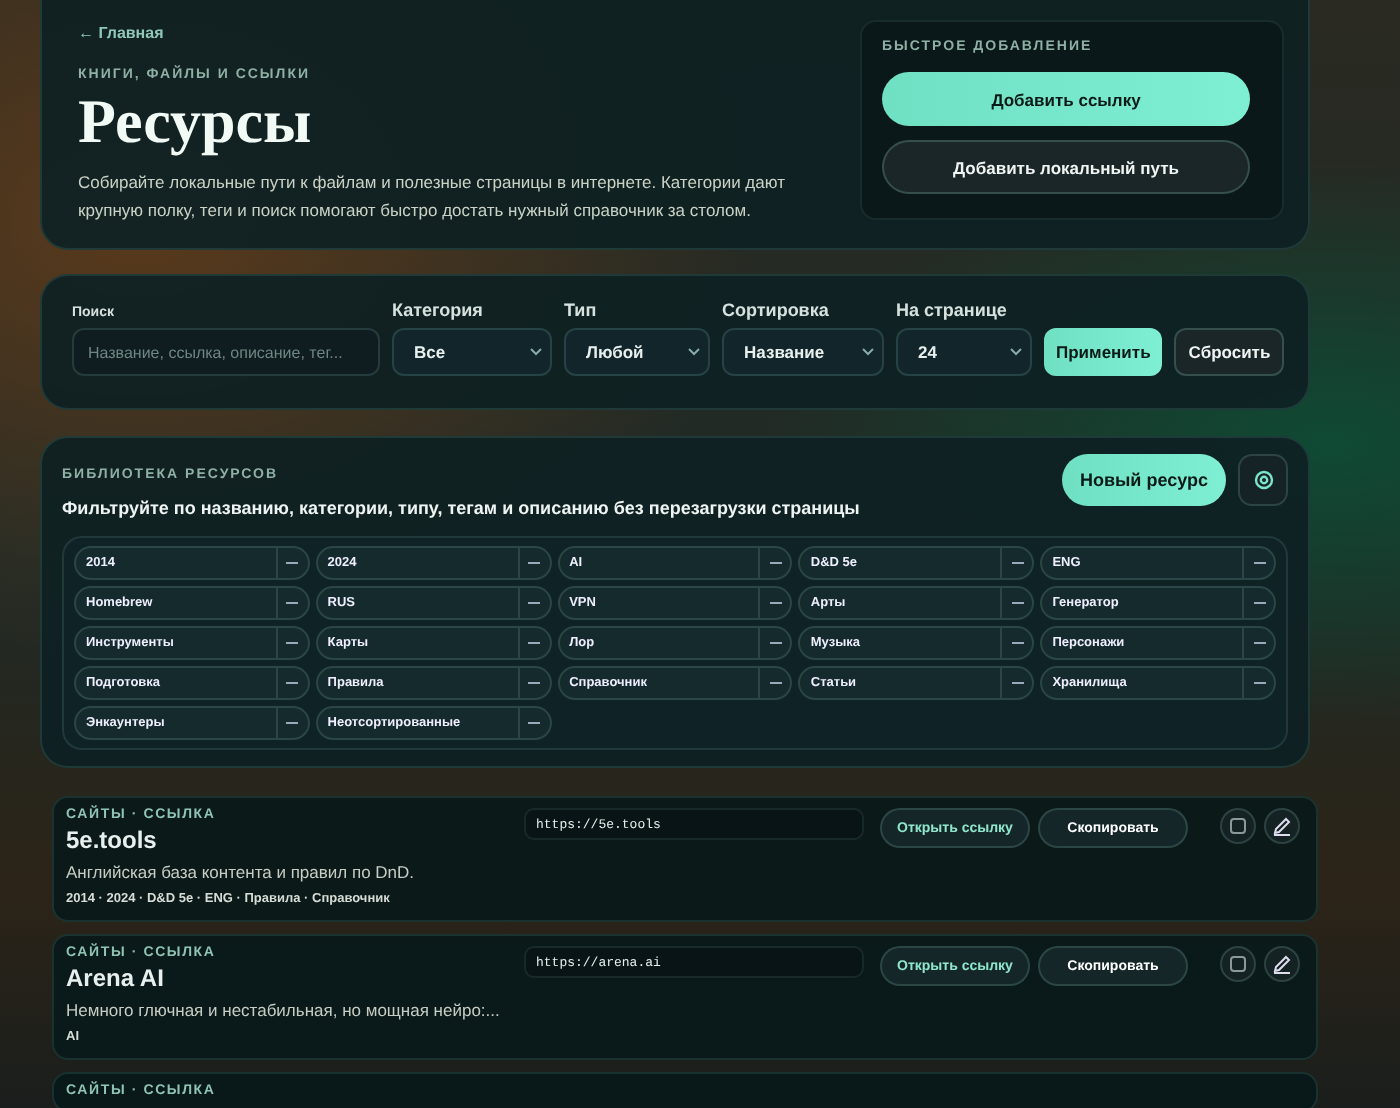 Image resolution: width=1400 pixels, height=1108 pixels. I want to click on select-dropdown: Любой, so click(637, 352).